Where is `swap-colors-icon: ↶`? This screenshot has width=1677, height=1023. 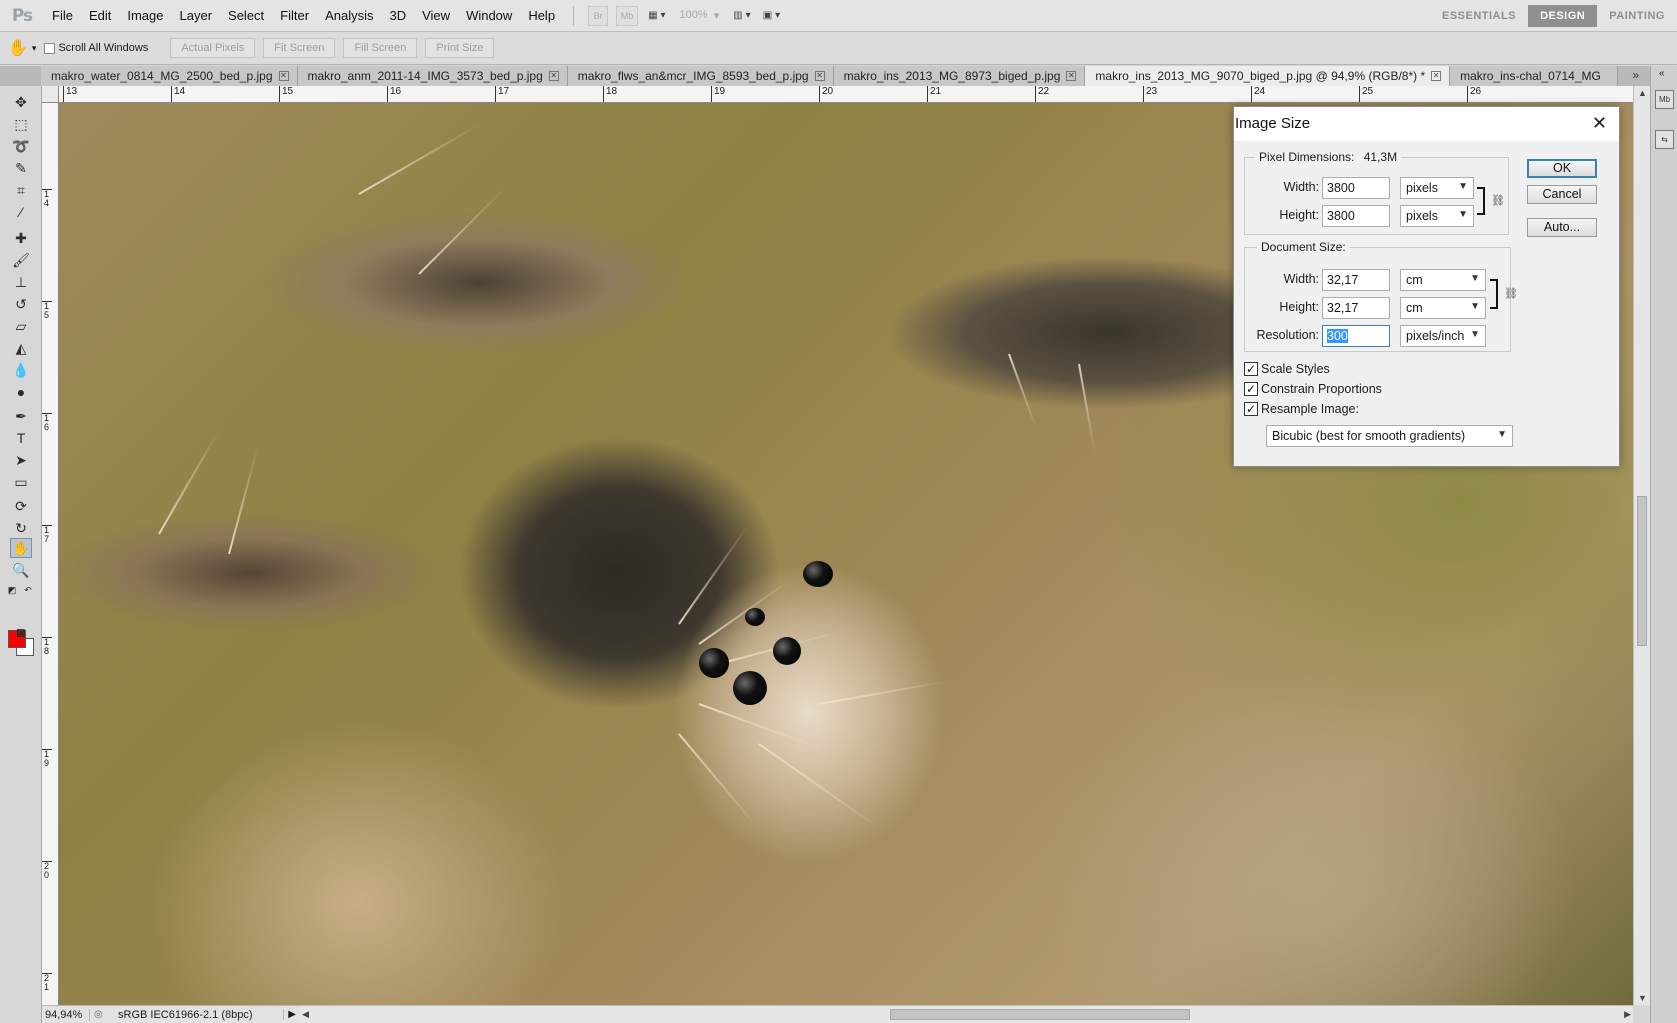 swap-colors-icon: ↶ is located at coordinates (28, 590).